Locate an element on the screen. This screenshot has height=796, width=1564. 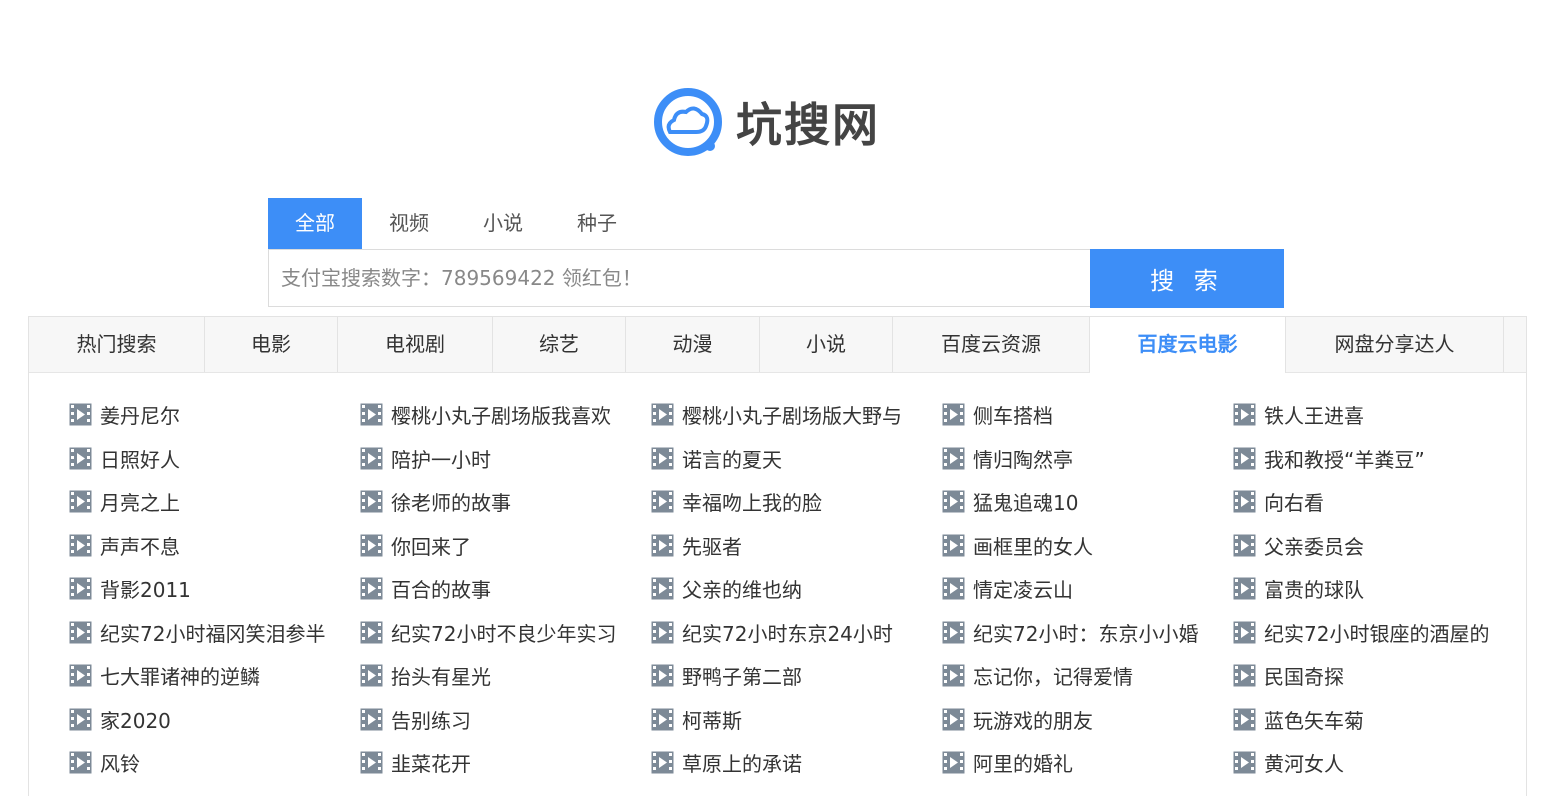
movie-link: 父亲委员会 is located at coordinates (1378, 546).